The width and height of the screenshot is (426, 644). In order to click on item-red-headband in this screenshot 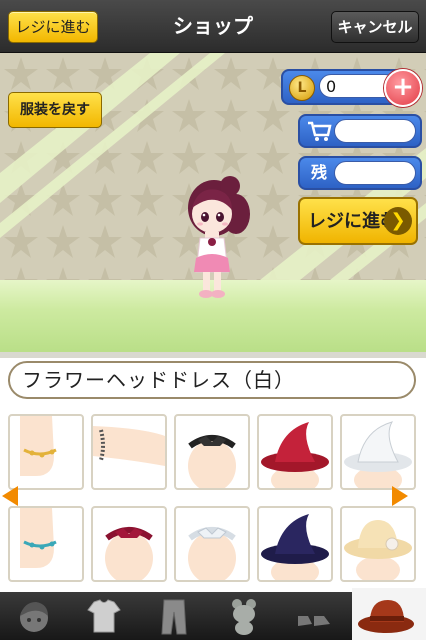, I will do `click(129, 544)`.